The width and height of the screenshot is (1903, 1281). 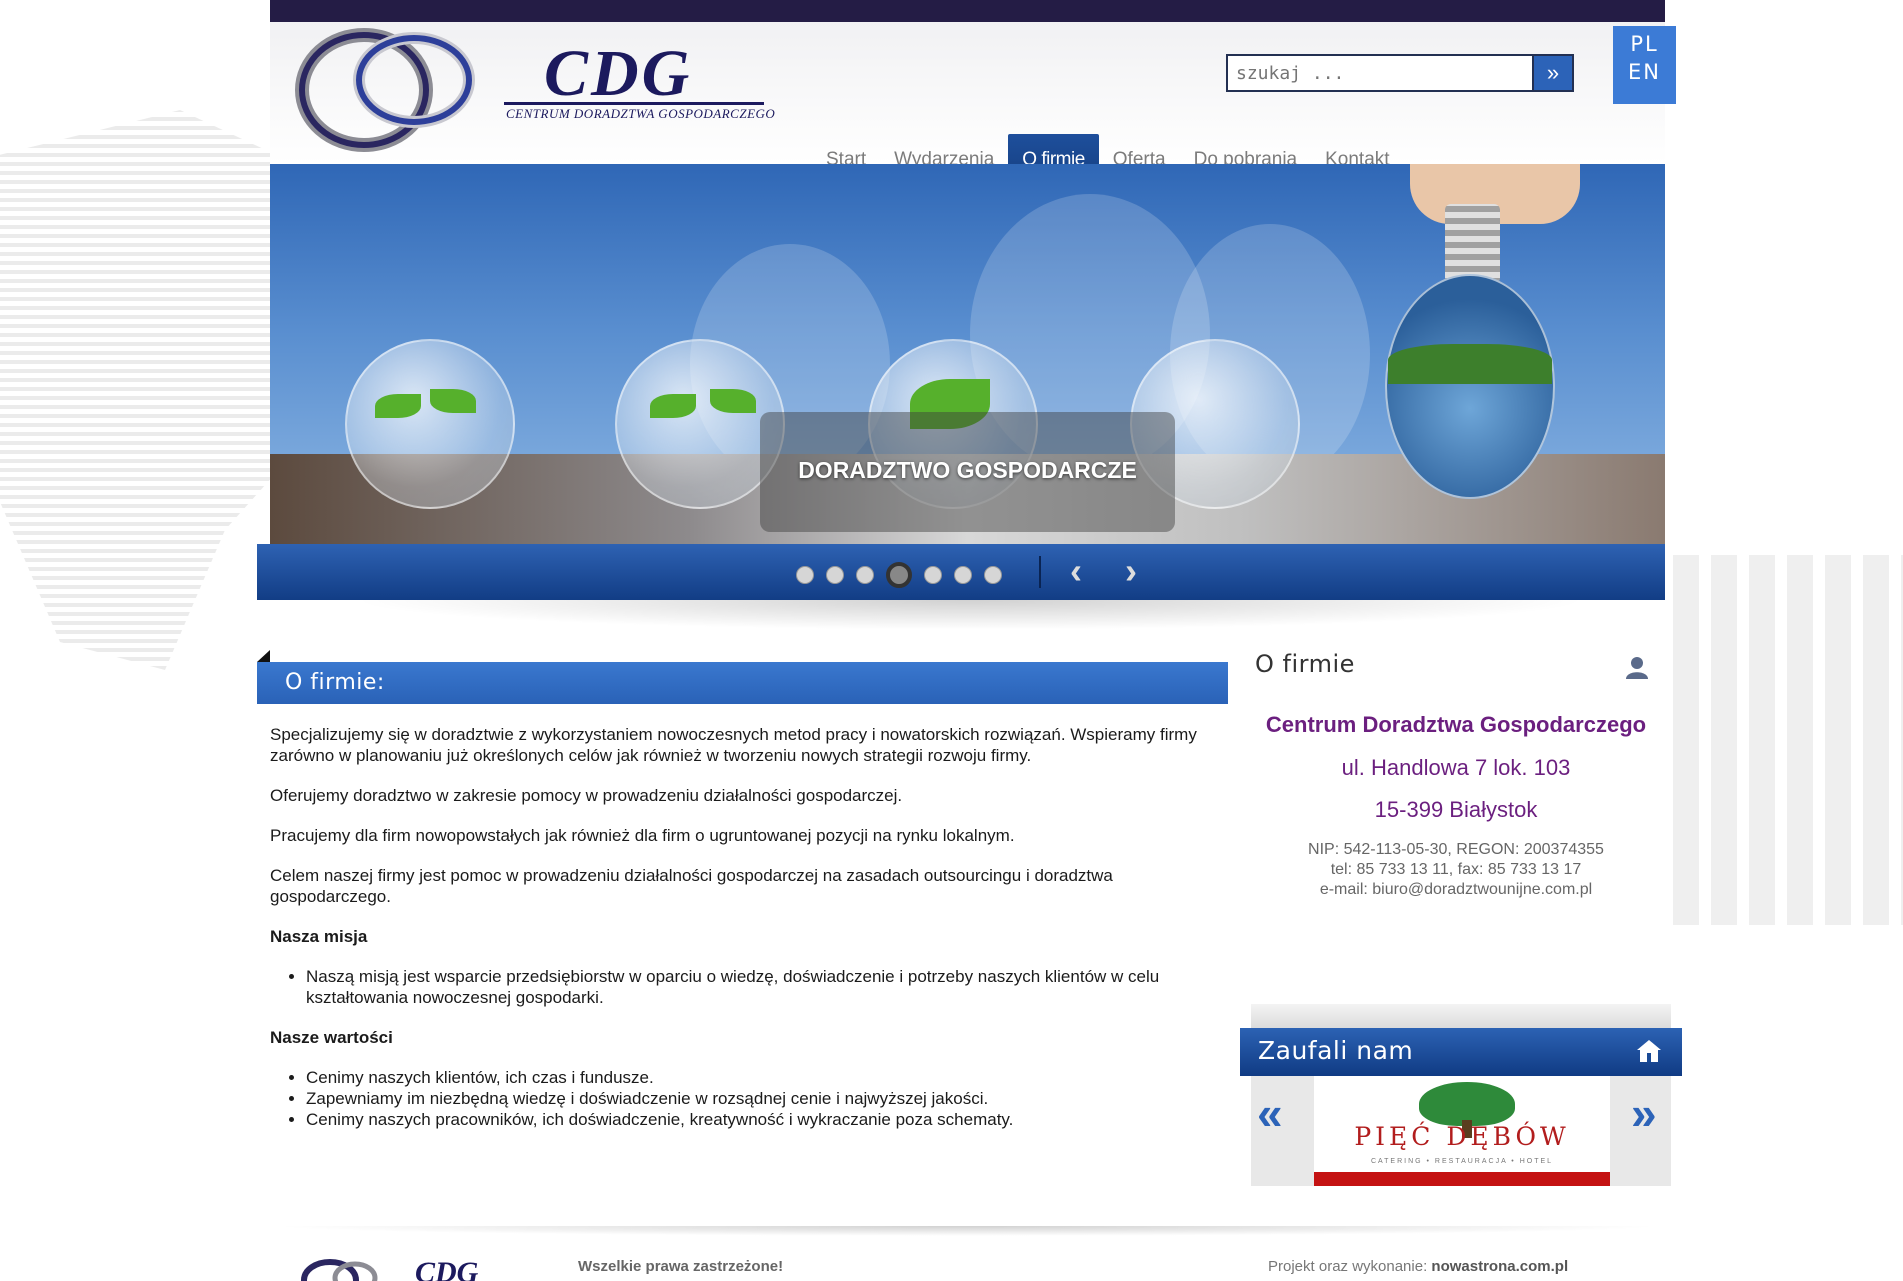 I want to click on slider-shadow, so click(x=970, y=615).